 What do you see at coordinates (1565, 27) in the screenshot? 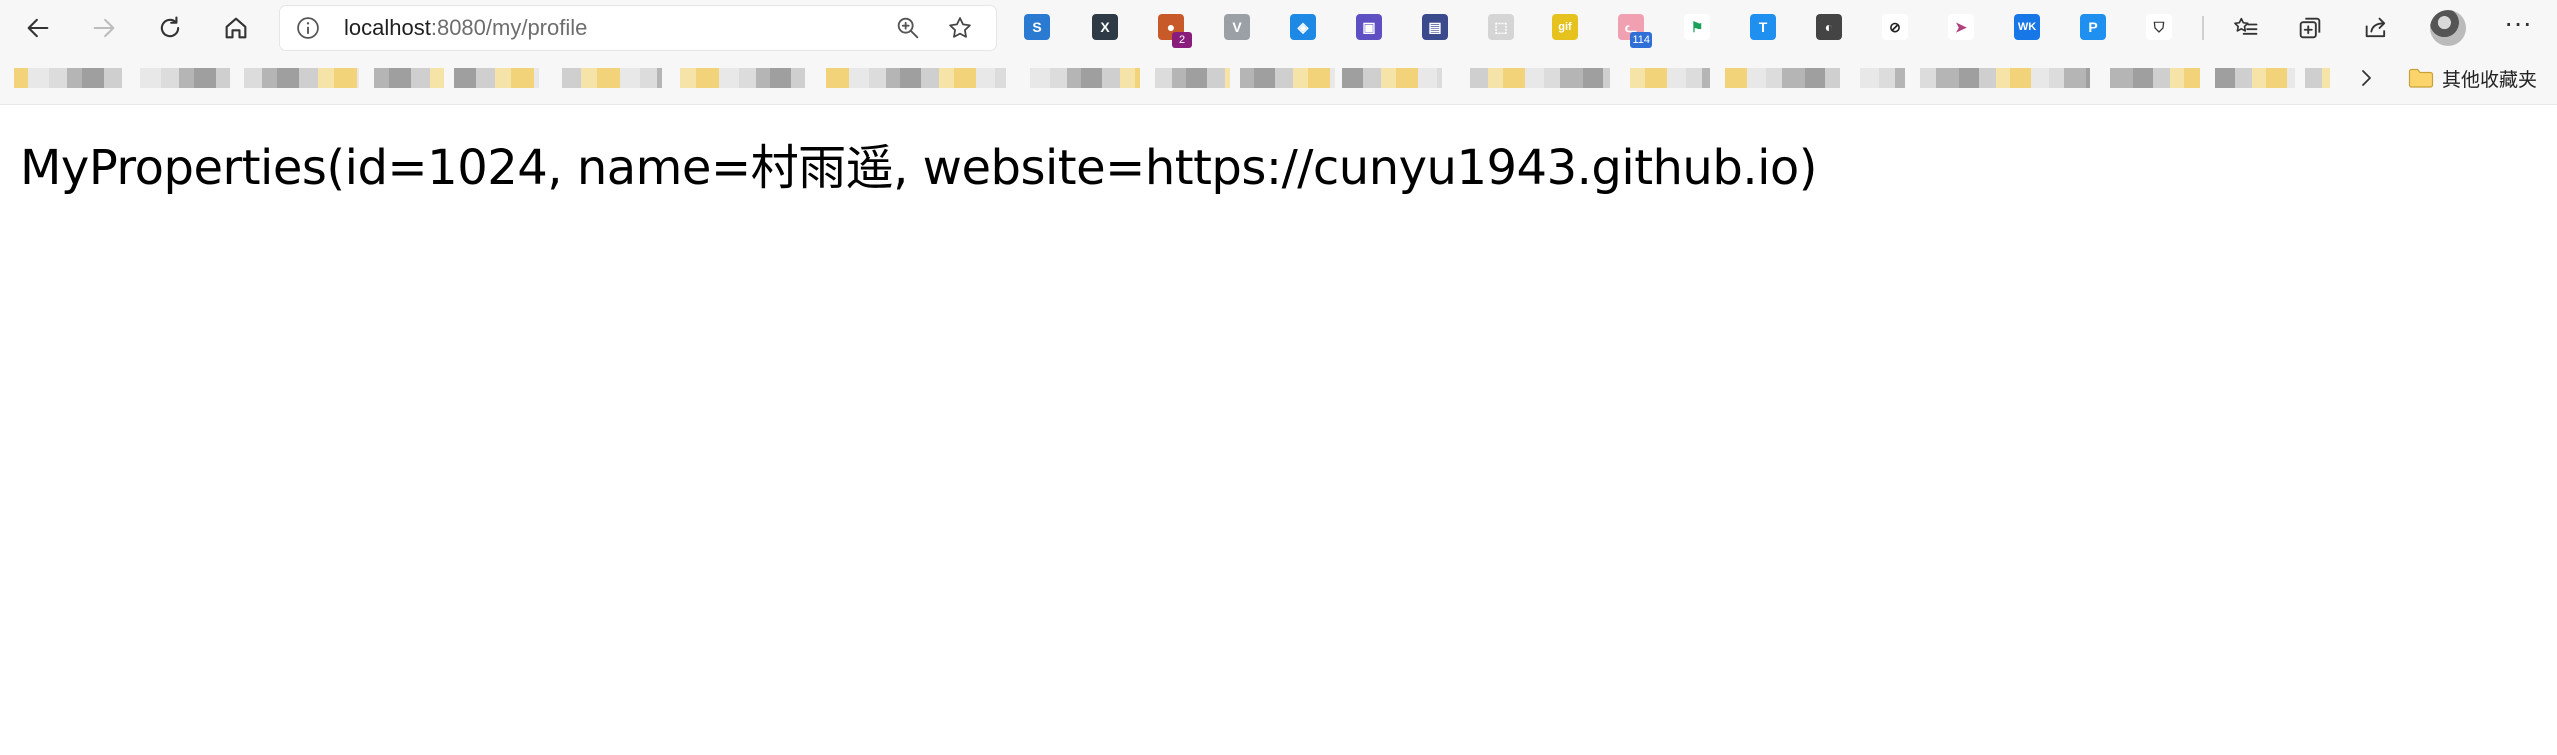
I see `gif-ext-icon: gif` at bounding box center [1565, 27].